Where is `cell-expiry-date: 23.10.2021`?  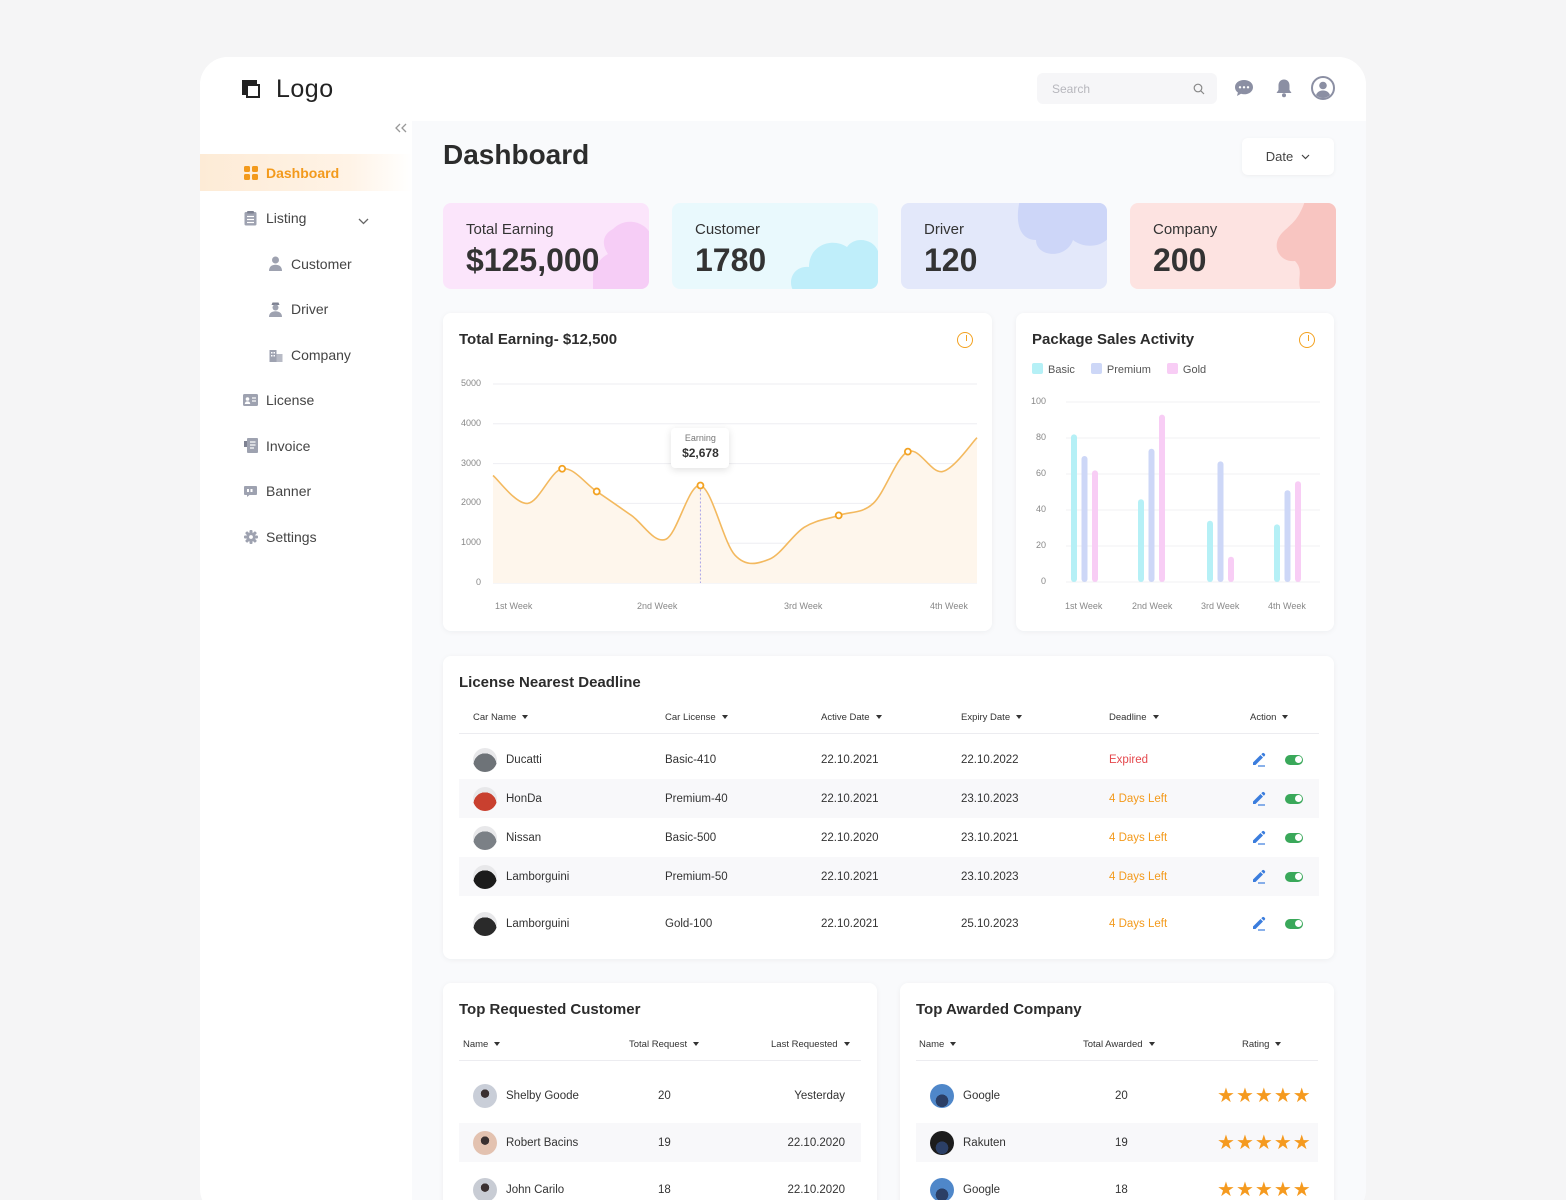 cell-expiry-date: 23.10.2021 is located at coordinates (990, 837).